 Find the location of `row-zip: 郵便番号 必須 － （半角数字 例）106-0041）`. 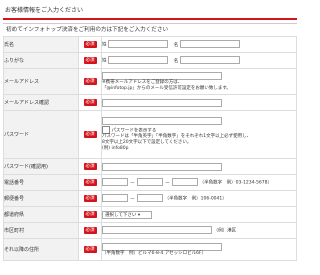

row-zip: 郵便番号 必須 － （半角数字 例）106-0041） is located at coordinates (150, 198).